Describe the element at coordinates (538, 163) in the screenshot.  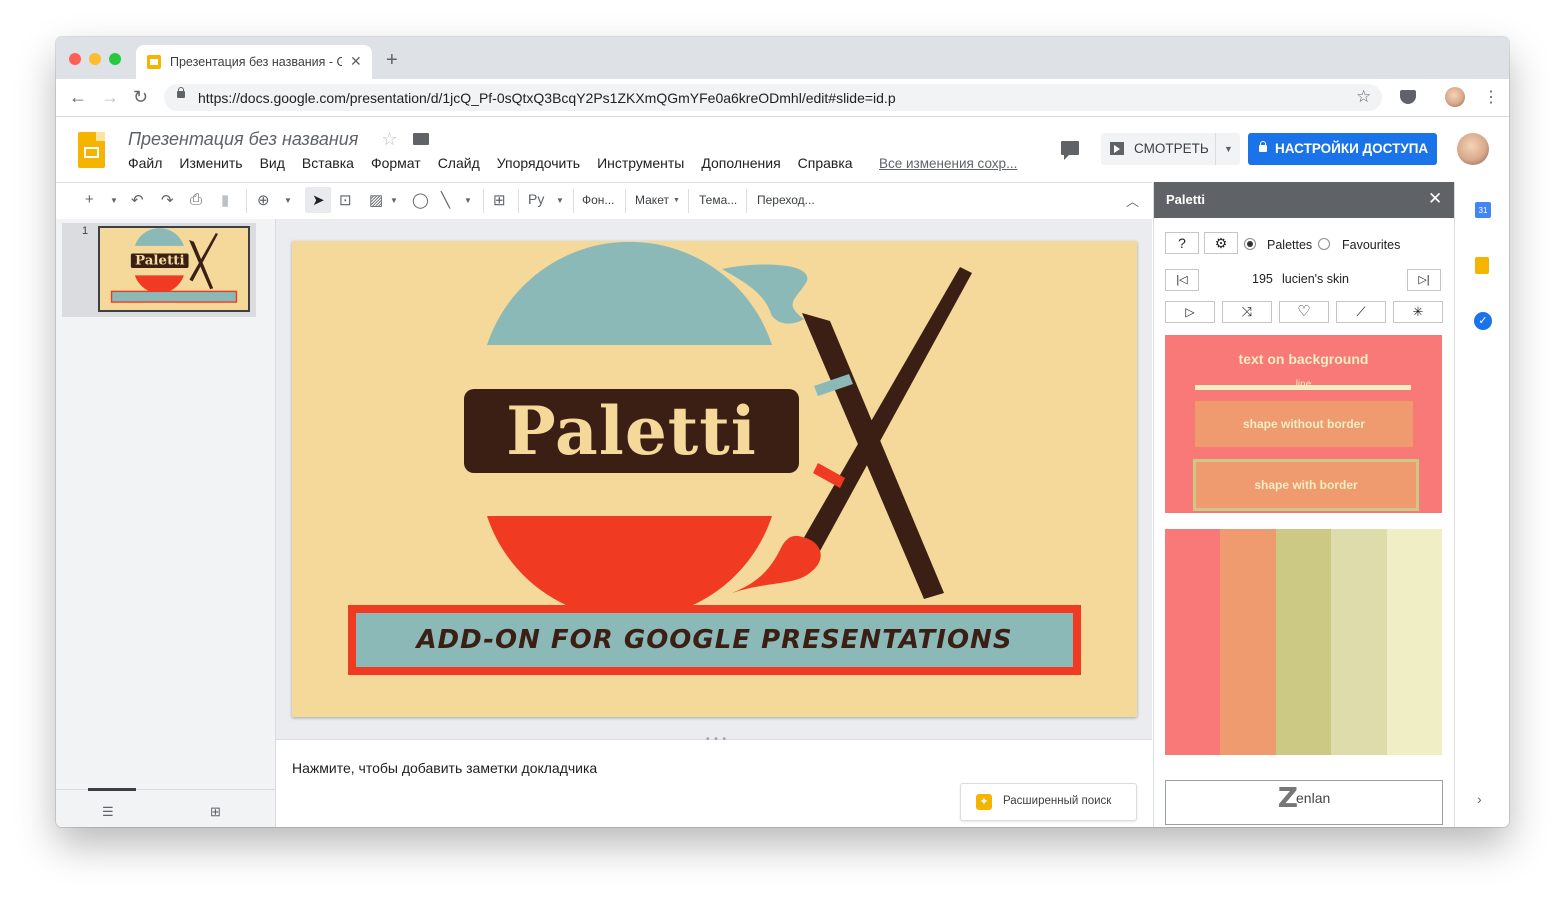
I see `menu-arrange: Упорядочить` at that location.